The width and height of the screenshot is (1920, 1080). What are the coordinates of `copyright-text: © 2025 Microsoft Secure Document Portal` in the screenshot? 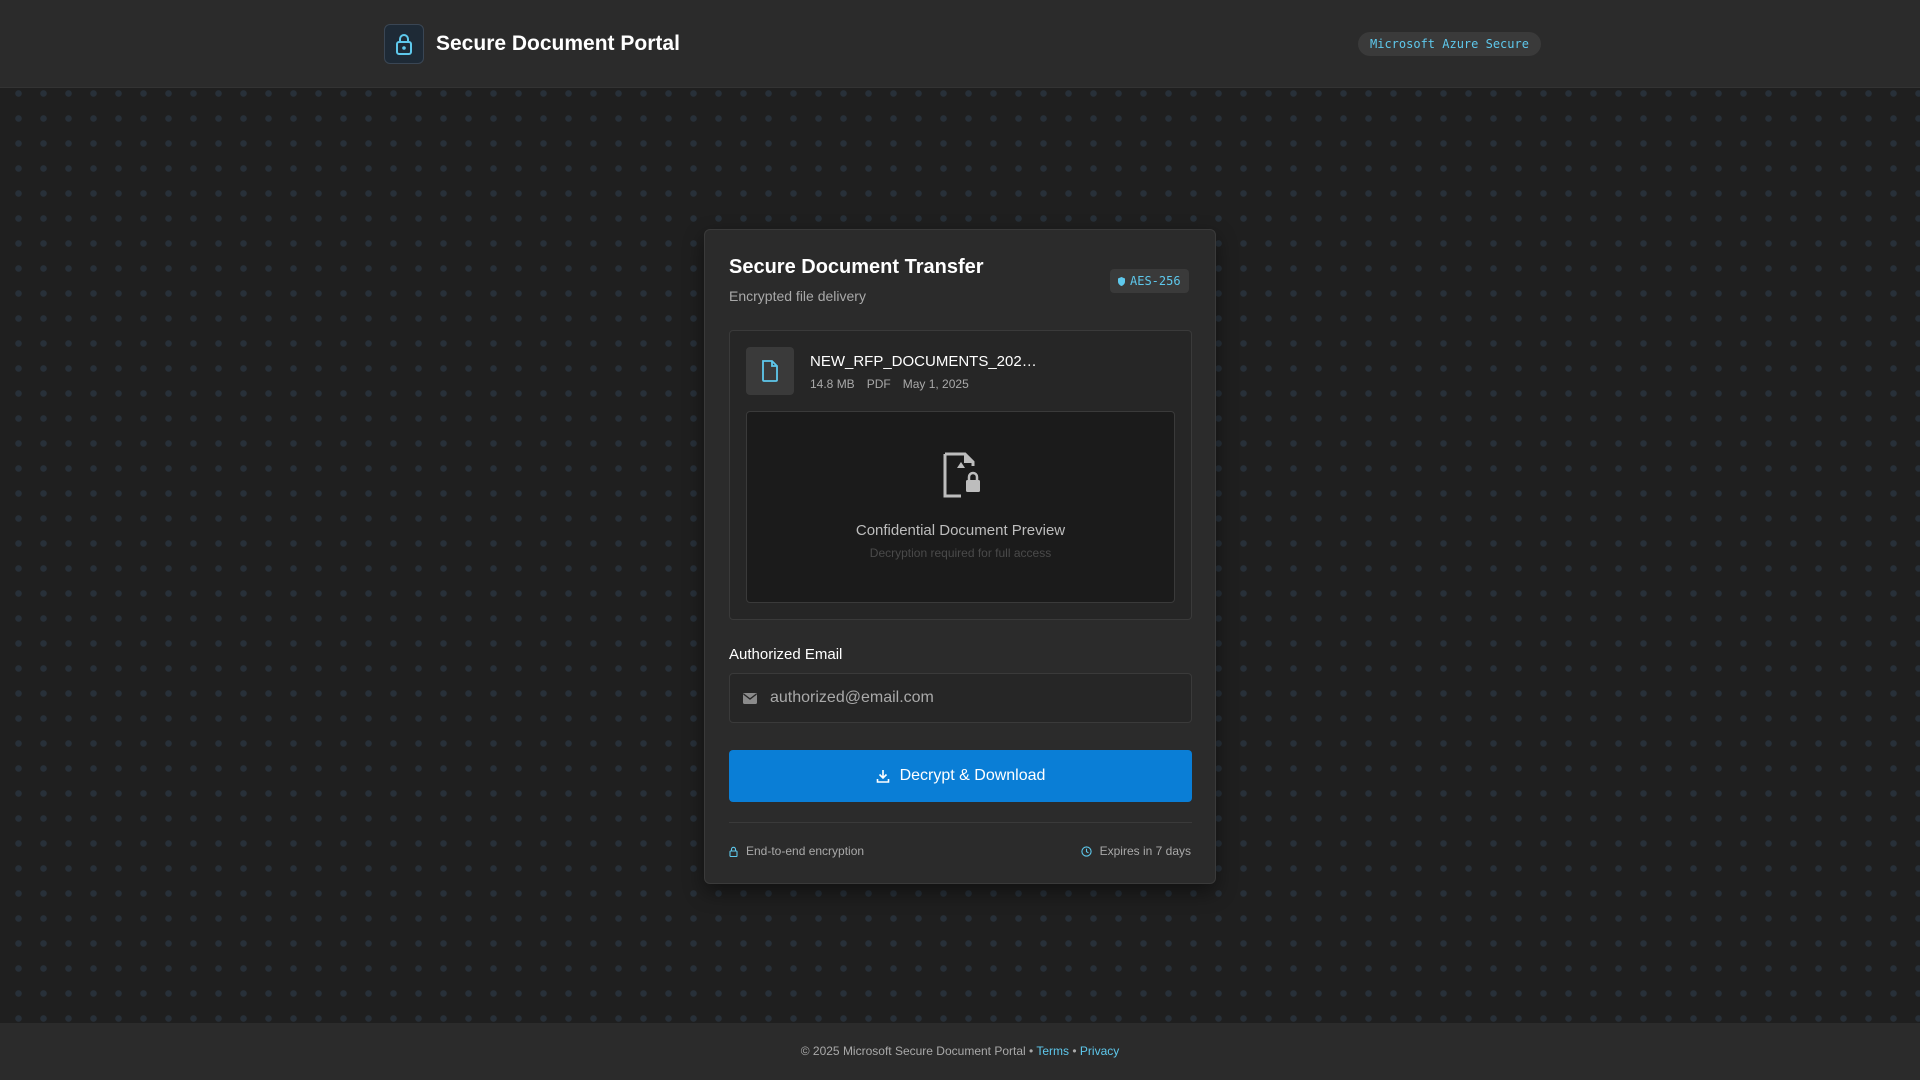 It's located at (913, 1051).